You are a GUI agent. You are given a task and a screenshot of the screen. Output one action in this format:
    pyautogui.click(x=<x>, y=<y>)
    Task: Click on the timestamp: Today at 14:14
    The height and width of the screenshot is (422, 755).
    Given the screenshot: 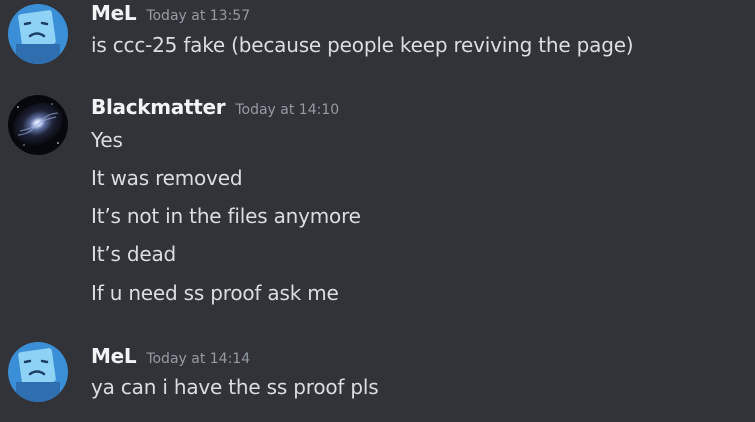 What is the action you would take?
    pyautogui.click(x=198, y=359)
    